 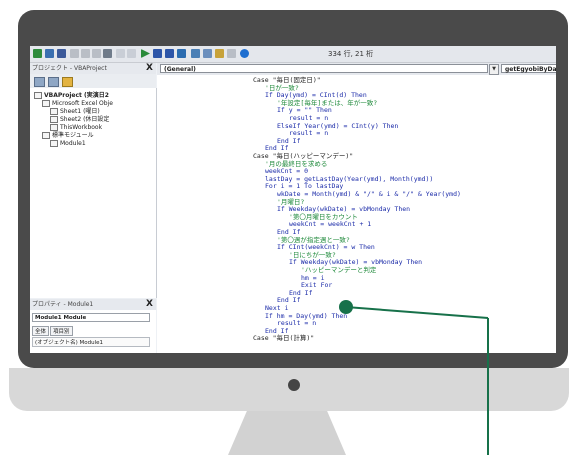 What do you see at coordinates (346, 307) in the screenshot?
I see `callout-pointer-icon` at bounding box center [346, 307].